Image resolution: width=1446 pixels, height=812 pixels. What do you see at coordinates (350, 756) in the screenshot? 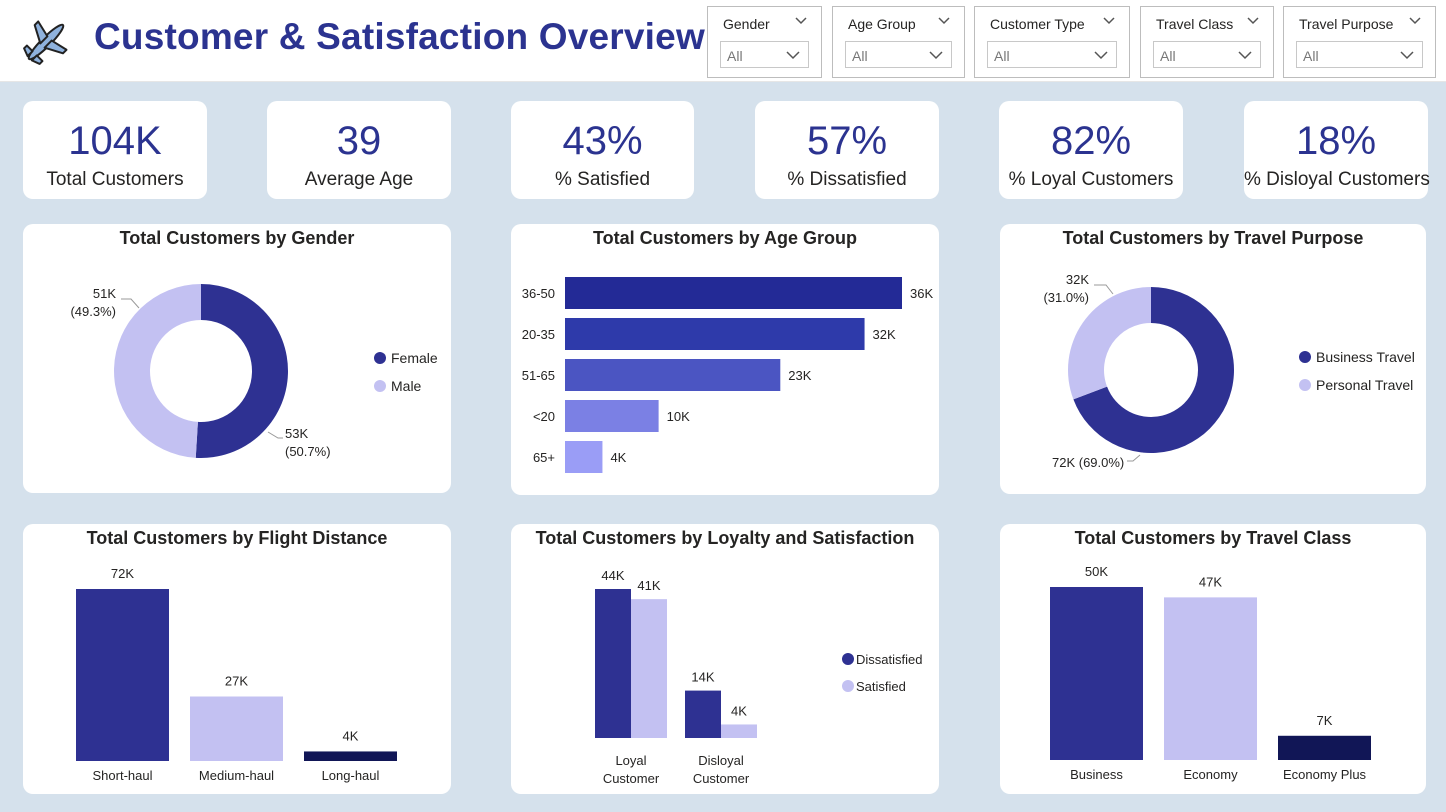
I see `bar-long-haul` at bounding box center [350, 756].